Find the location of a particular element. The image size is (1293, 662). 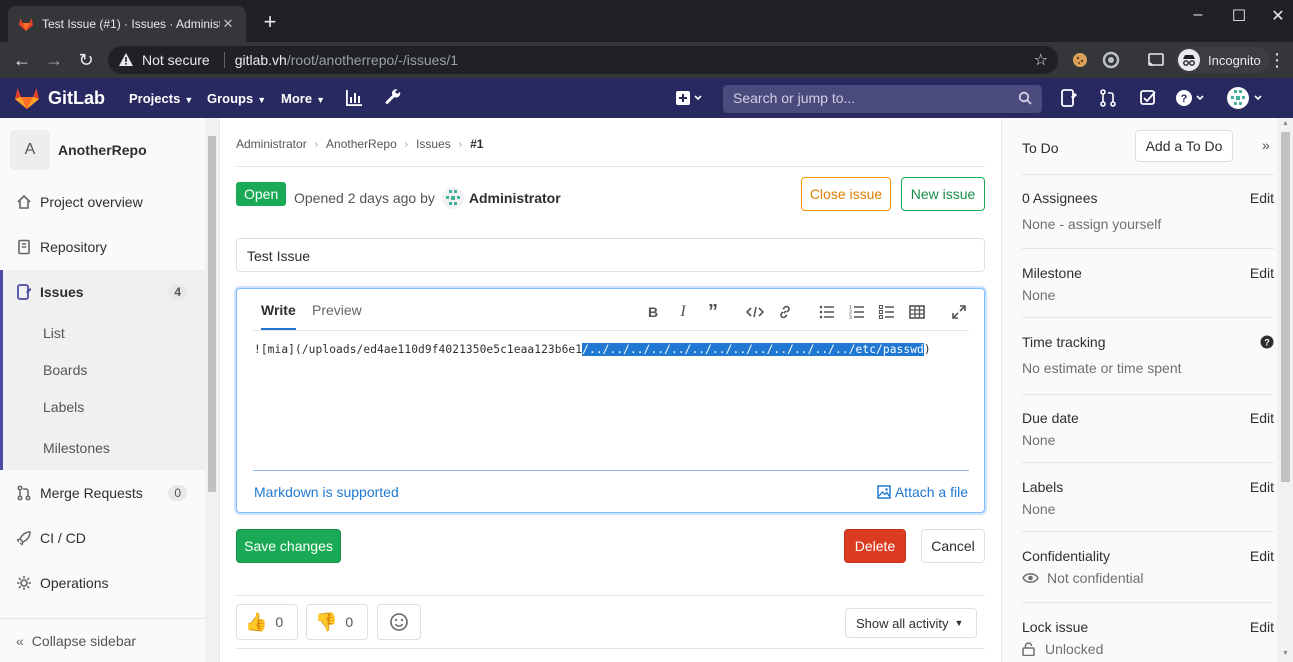

task-list-icon is located at coordinates (887, 312).